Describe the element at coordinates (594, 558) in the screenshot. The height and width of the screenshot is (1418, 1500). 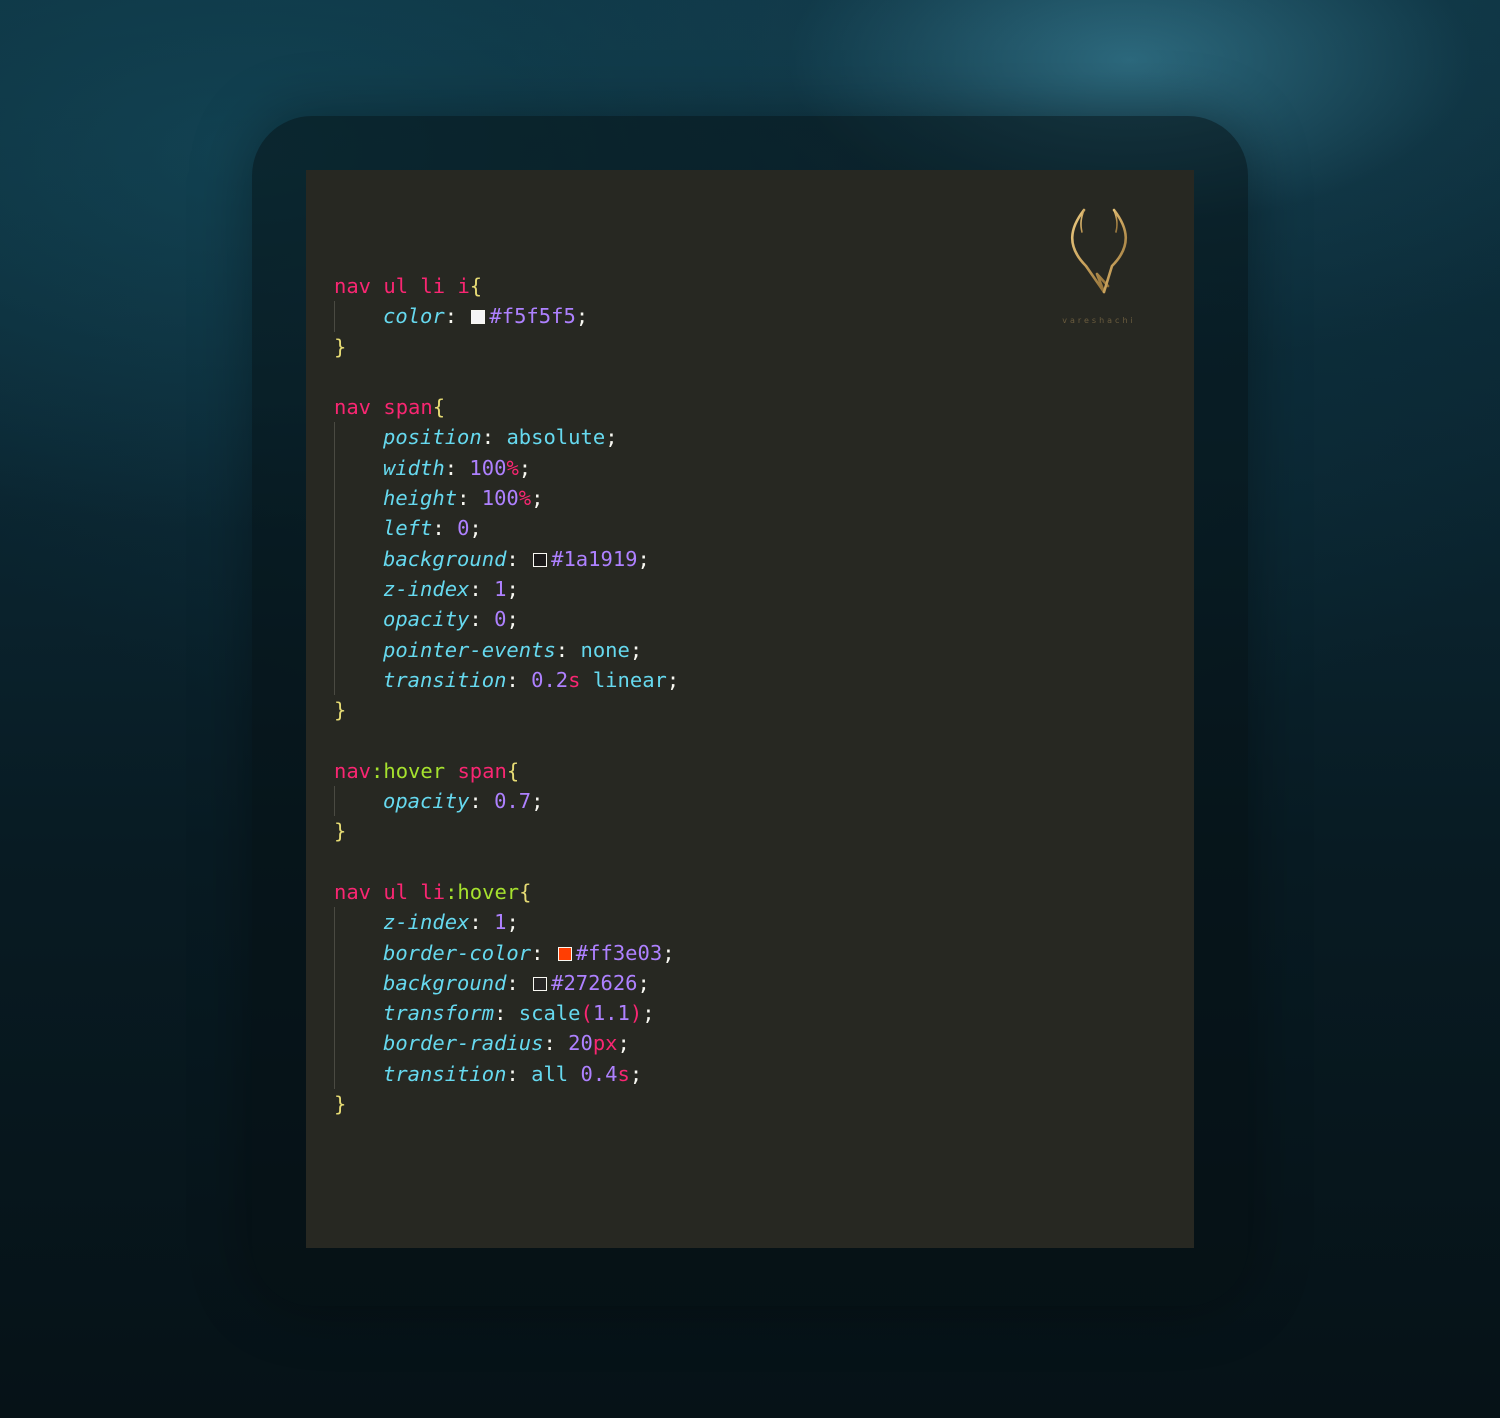
I see `value-token: #1a1919` at that location.